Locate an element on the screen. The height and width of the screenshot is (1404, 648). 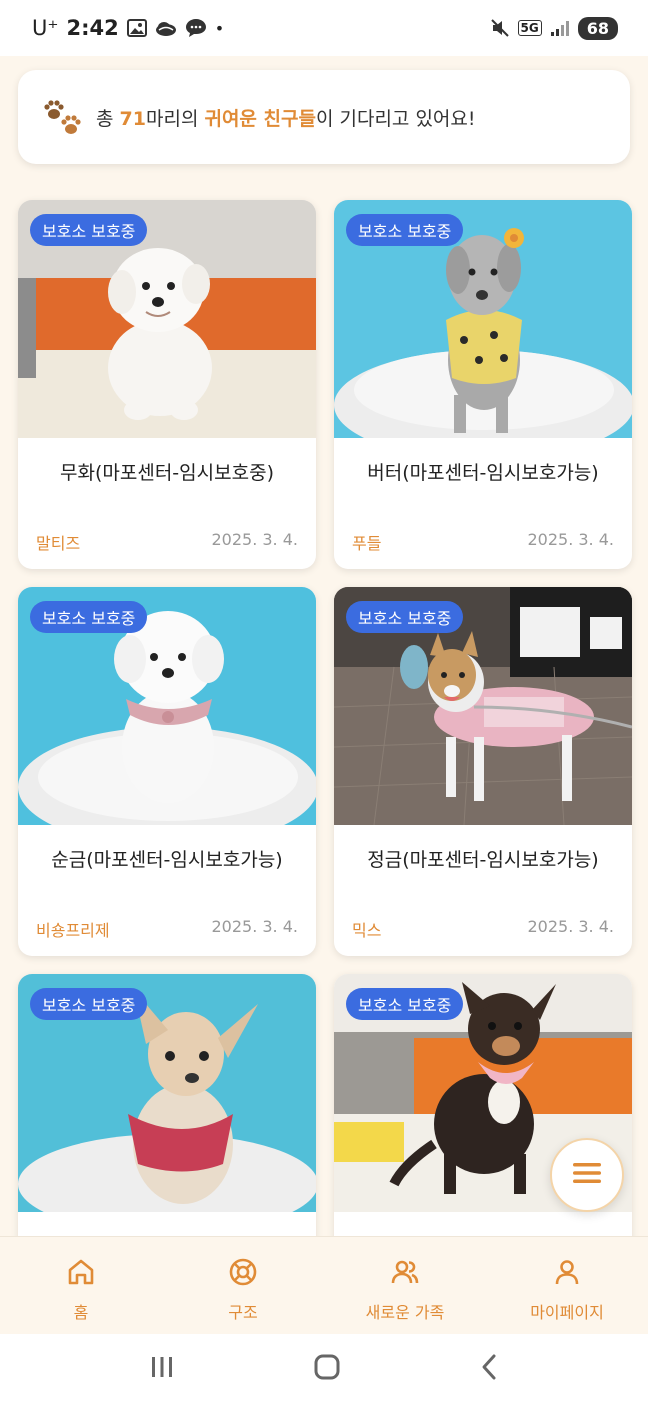
banner-suffix: 이 기다리고 있어요! is located at coordinates (395, 118).